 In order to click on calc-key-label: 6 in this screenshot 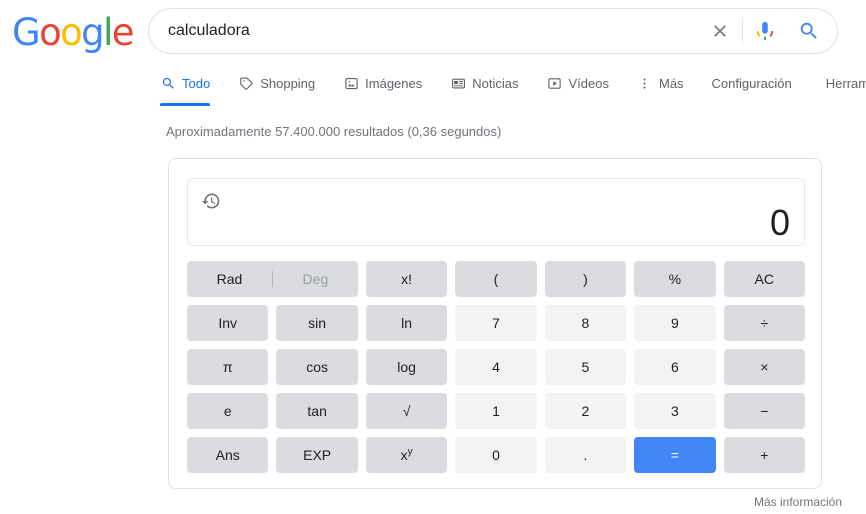, I will do `click(674, 367)`.